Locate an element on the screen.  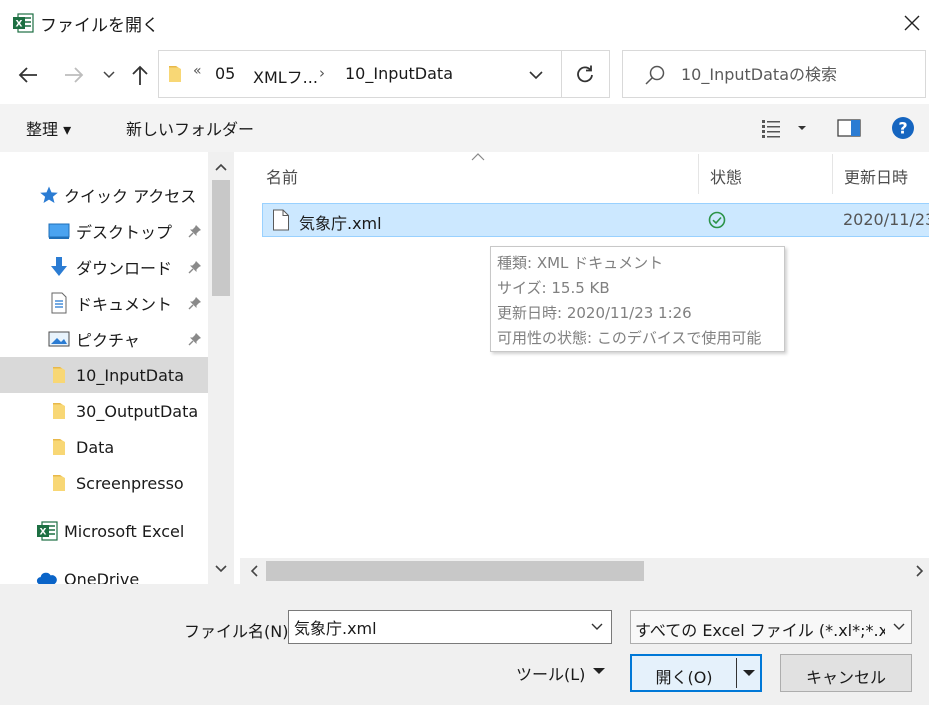
sidebar-item-documents: ドキュメント is located at coordinates (104, 303).